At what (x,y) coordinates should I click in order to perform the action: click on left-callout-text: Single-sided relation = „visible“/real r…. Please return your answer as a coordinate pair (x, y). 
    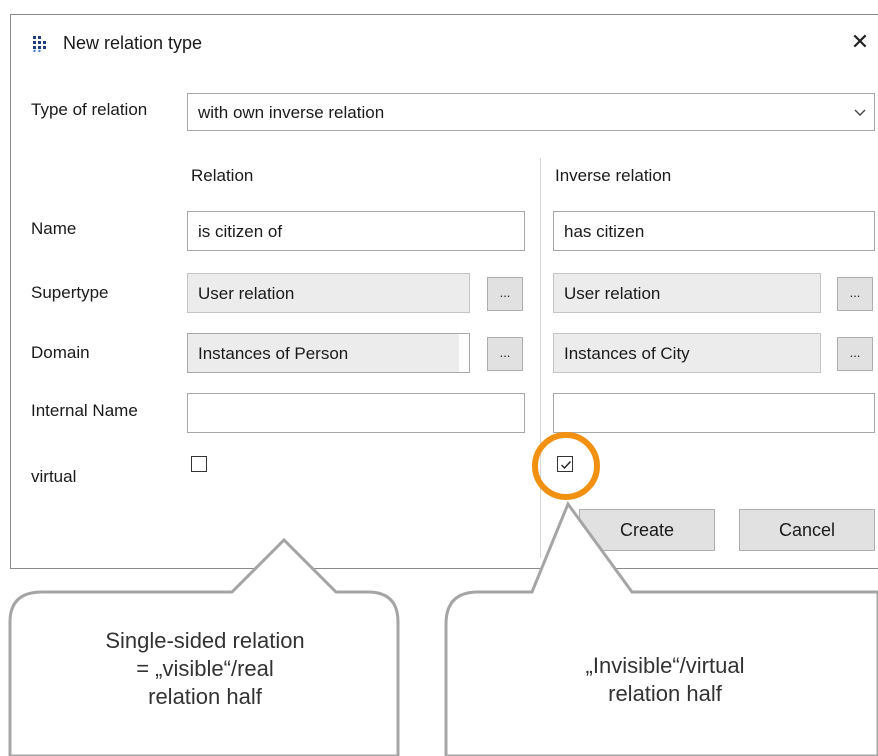
    Looking at the image, I should click on (205, 669).